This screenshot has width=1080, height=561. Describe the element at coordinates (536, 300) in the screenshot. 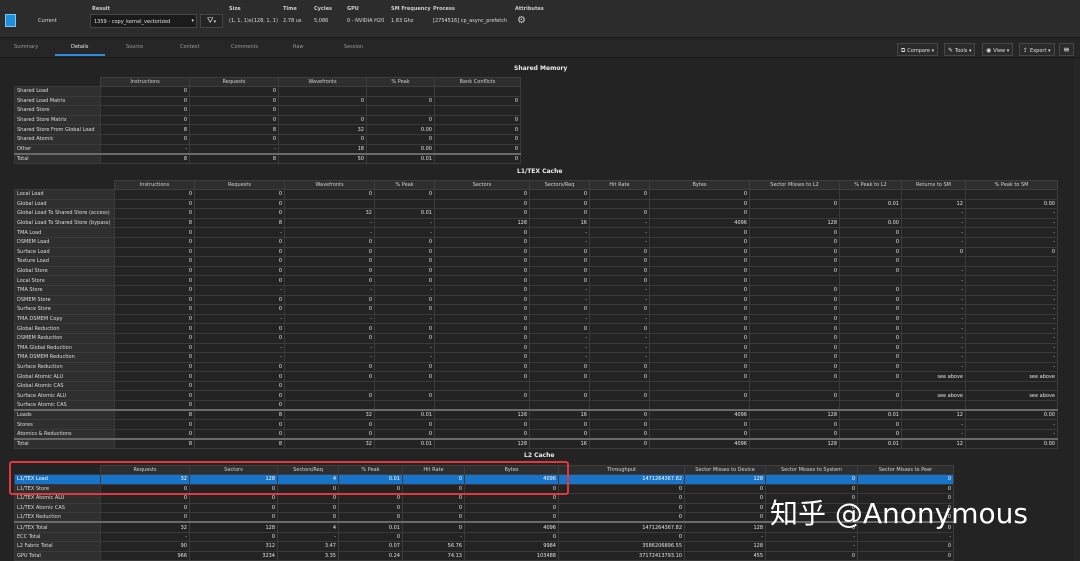

I see `table-row: DSMEM Store 0 0 0 0 0- -0 0 0- -` at that location.